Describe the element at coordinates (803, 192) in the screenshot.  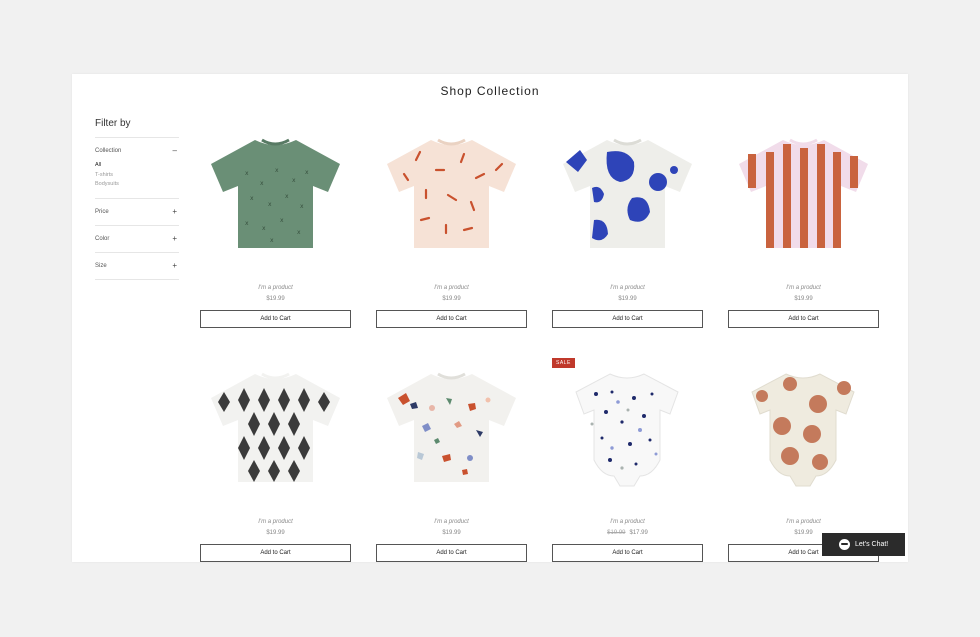
I see `striped-tshirt-image` at that location.